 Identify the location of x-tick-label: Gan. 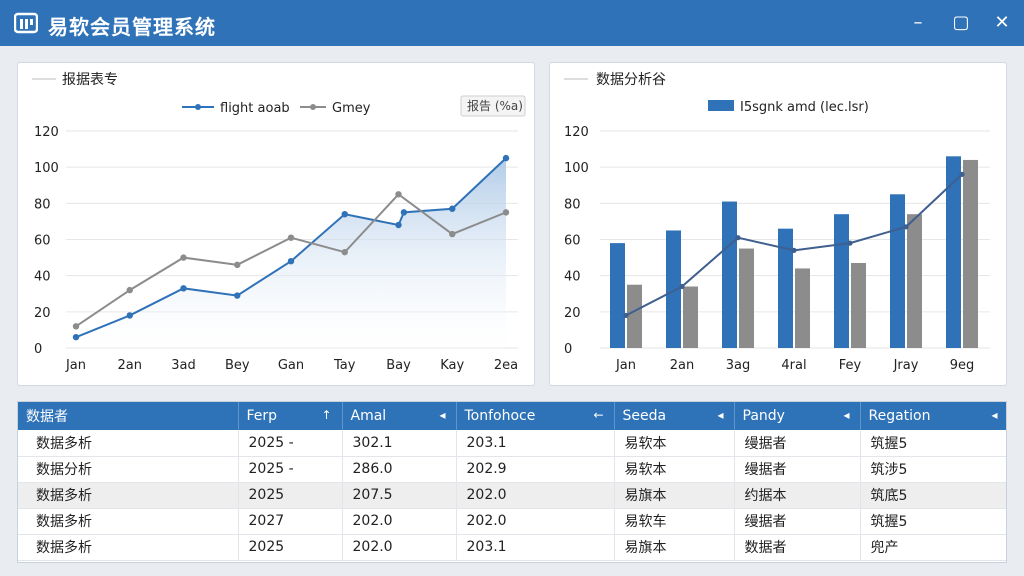
(291, 365).